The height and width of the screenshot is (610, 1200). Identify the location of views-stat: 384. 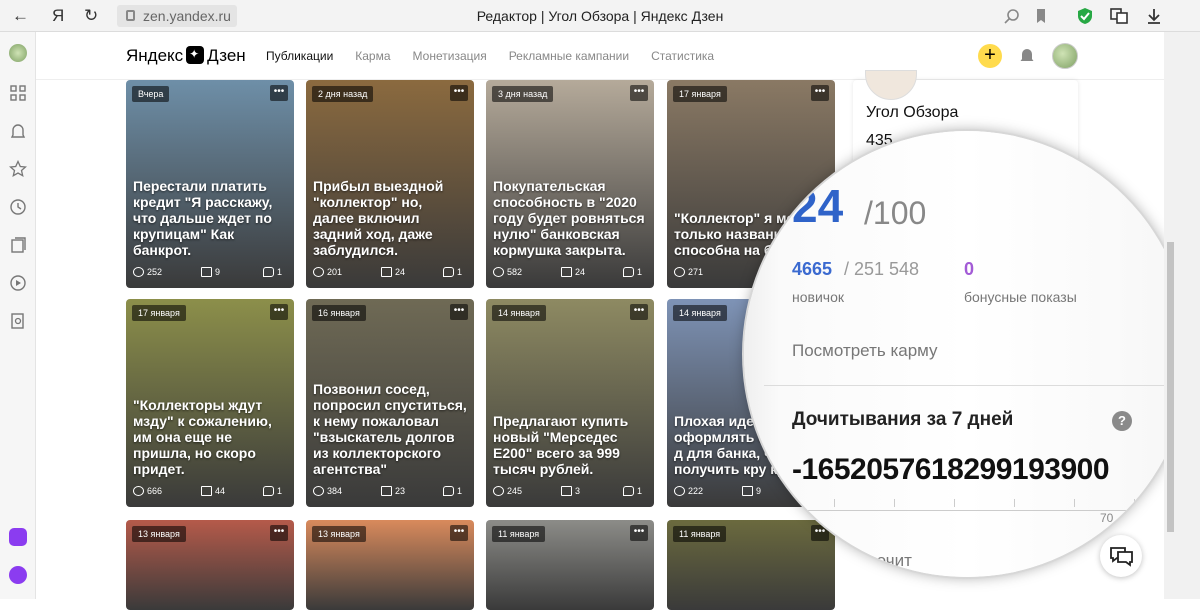
(327, 491).